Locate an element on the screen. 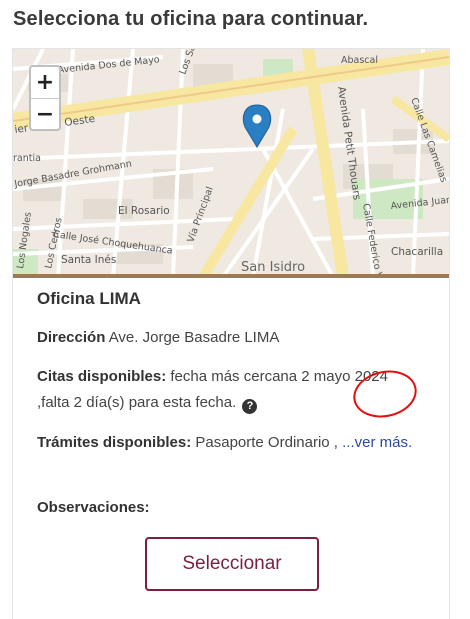 The width and height of the screenshot is (470, 619). map-label-santa-ines: Santa Inés is located at coordinates (88, 260).